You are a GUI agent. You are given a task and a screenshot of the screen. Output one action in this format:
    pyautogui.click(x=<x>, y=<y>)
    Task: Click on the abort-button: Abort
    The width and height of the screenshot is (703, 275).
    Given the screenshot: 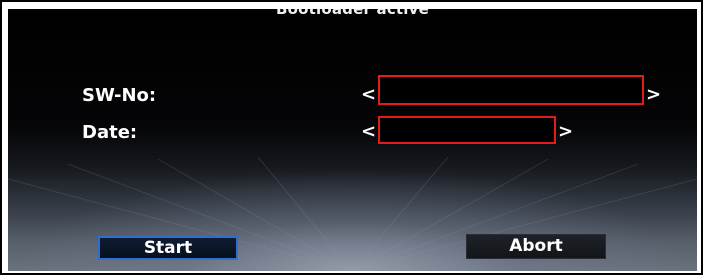 What is the action you would take?
    pyautogui.click(x=536, y=246)
    